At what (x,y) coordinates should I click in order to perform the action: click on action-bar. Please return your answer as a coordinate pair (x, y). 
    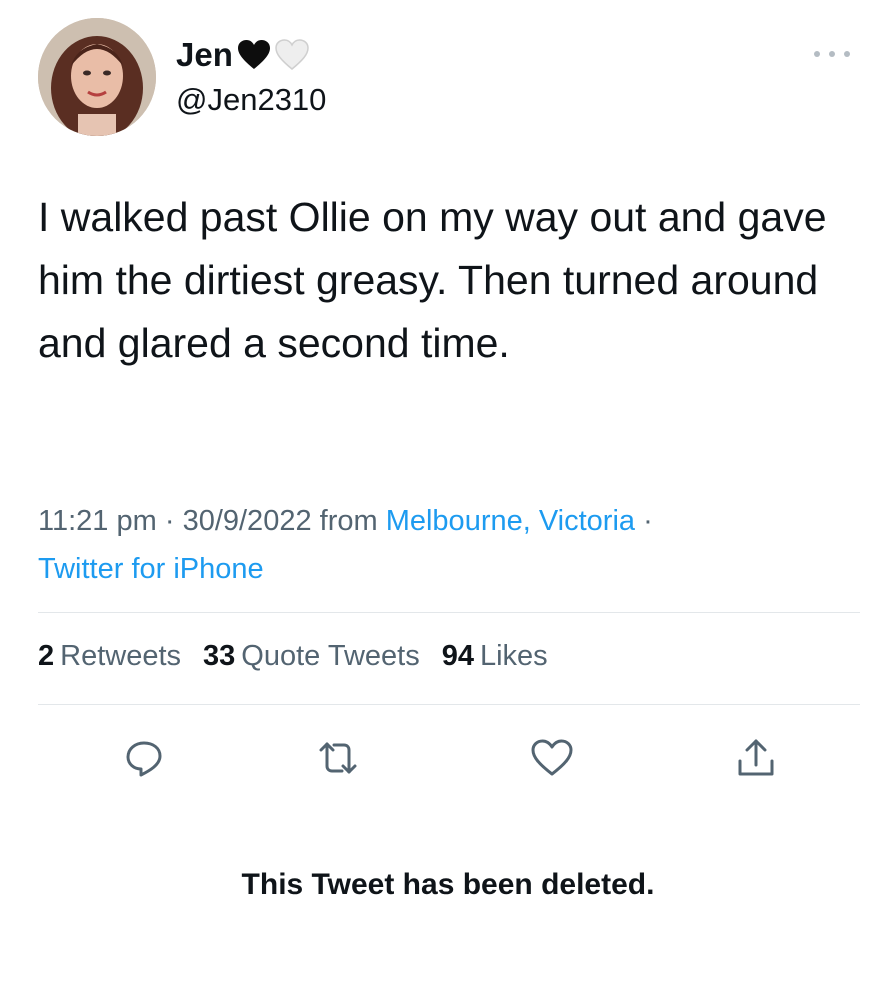
    Looking at the image, I should click on (448, 758).